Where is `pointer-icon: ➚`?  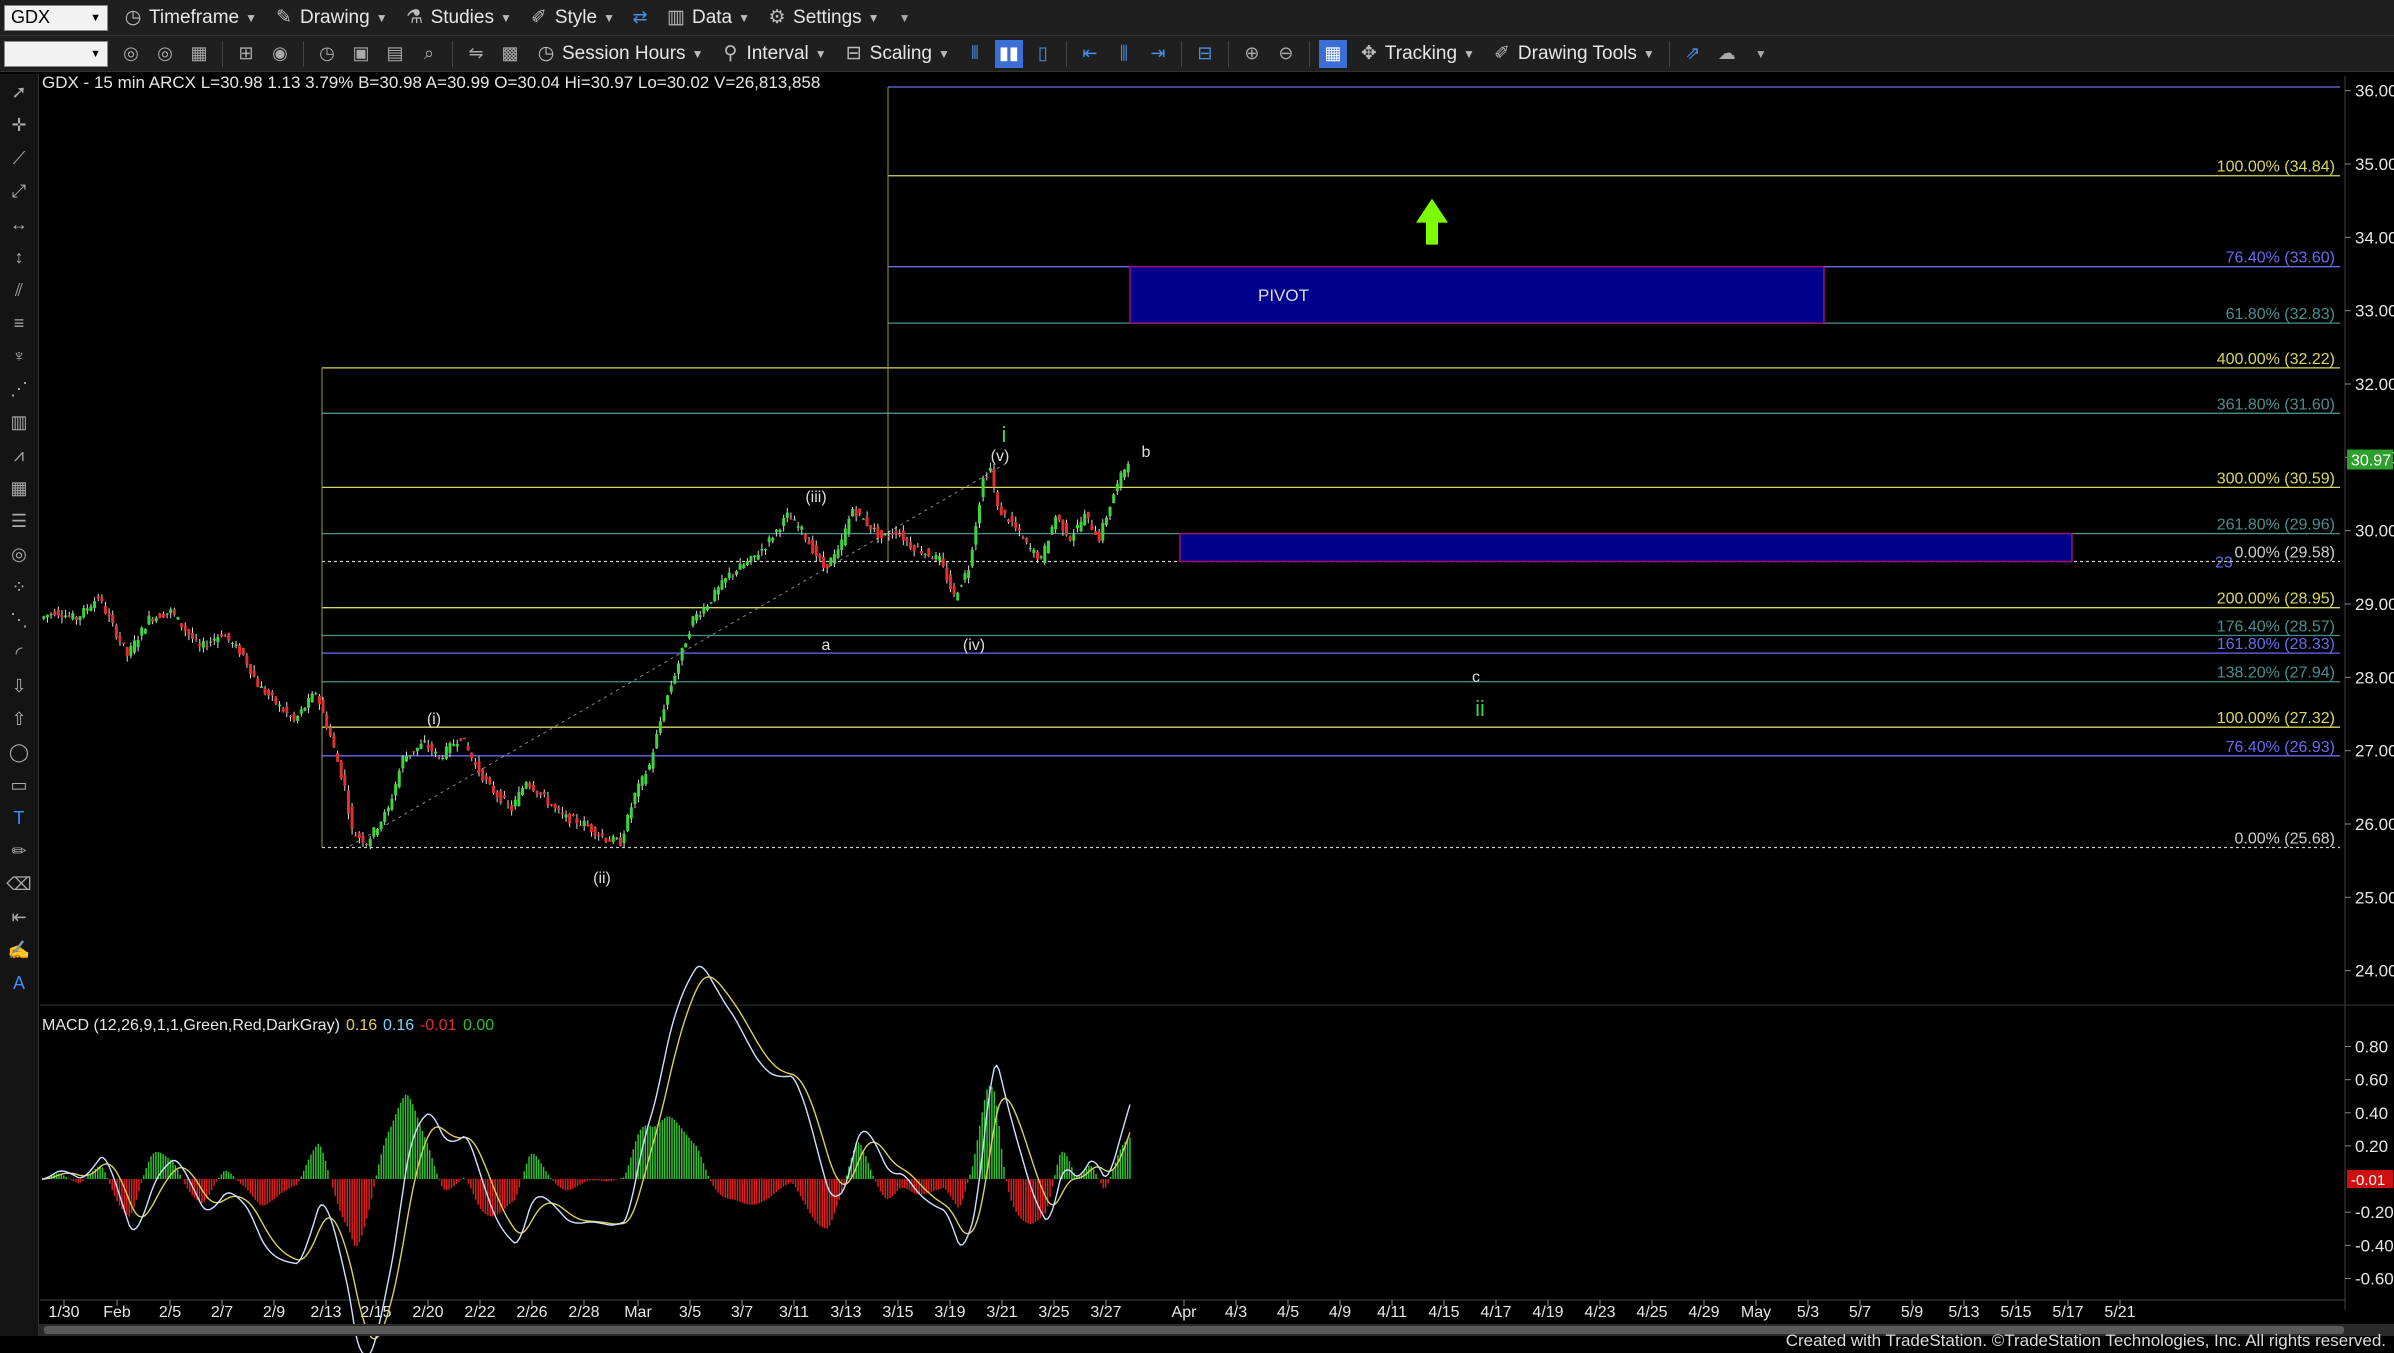
pointer-icon: ➚ is located at coordinates (19, 92).